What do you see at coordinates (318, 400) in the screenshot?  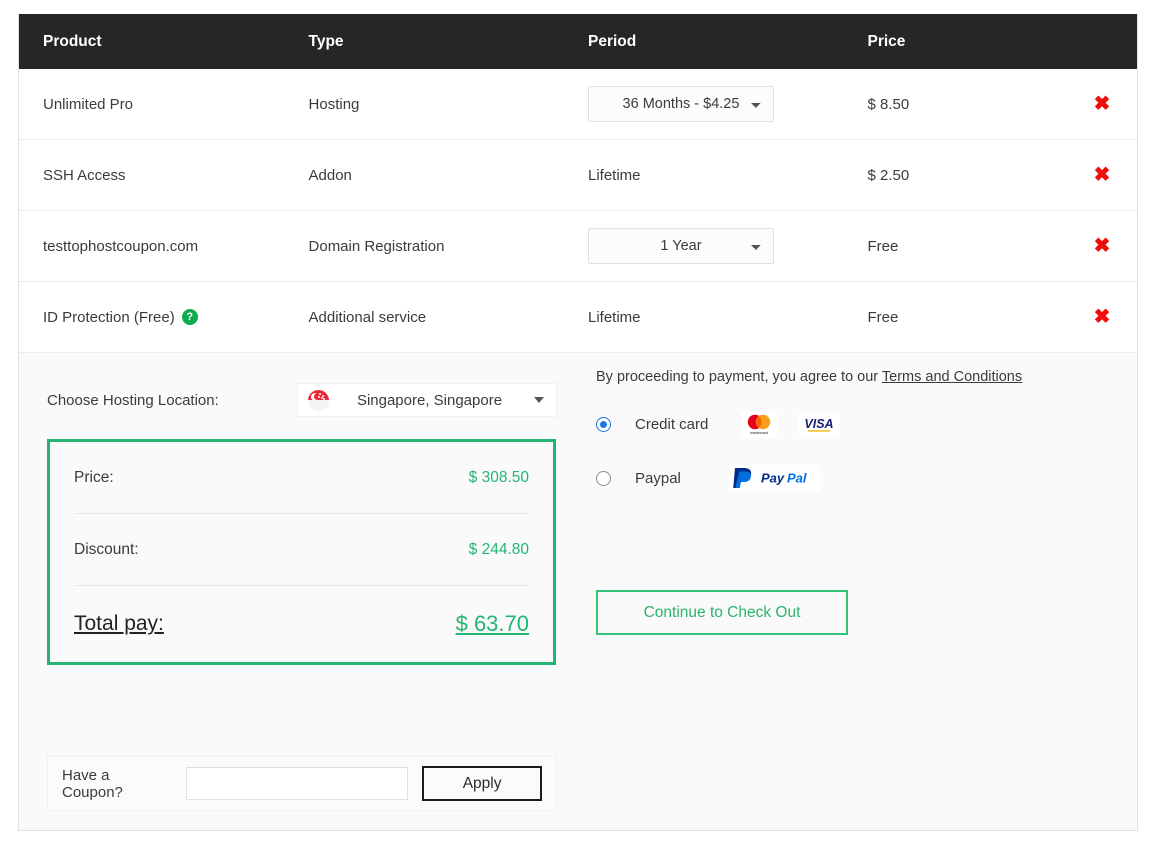 I see `singapore-flag-icon` at bounding box center [318, 400].